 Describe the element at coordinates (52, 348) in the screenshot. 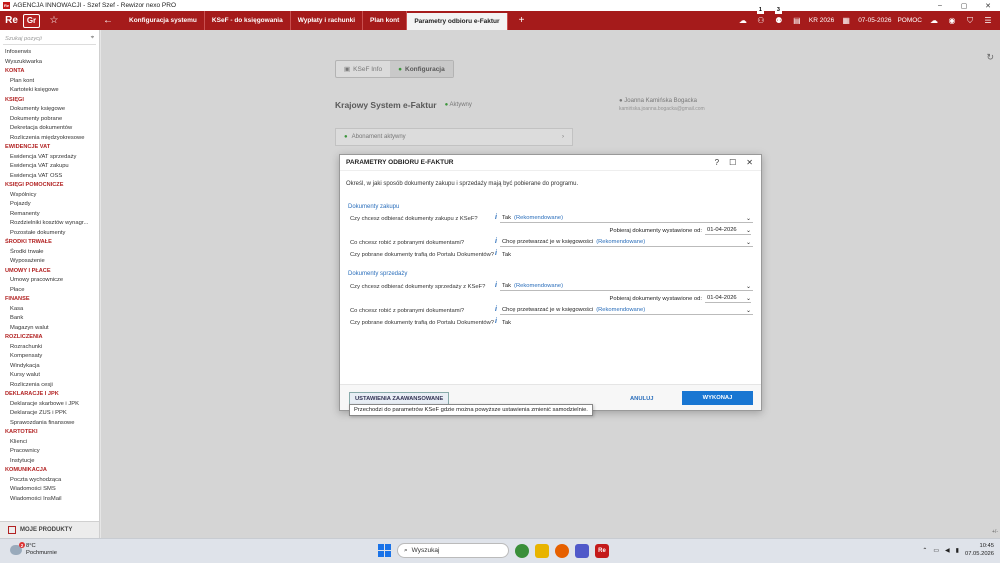

I see `sidebar-item: Rozrachunki` at that location.